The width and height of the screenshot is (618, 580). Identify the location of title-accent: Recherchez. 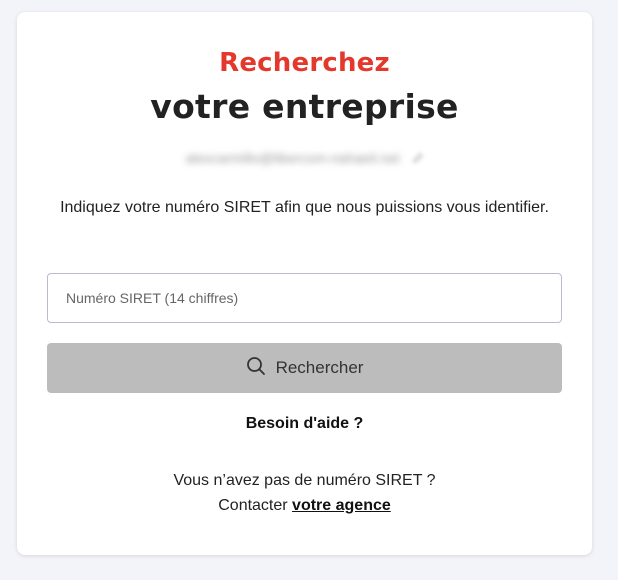
(304, 63).